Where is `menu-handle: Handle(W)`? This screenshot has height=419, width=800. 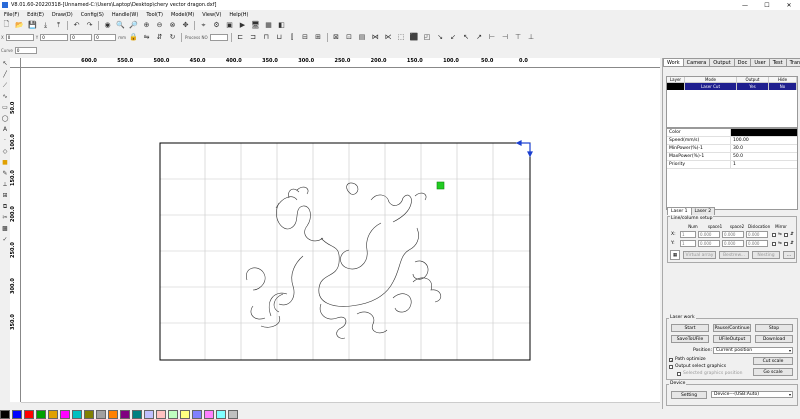
menu-handle: Handle(W) is located at coordinates (125, 15).